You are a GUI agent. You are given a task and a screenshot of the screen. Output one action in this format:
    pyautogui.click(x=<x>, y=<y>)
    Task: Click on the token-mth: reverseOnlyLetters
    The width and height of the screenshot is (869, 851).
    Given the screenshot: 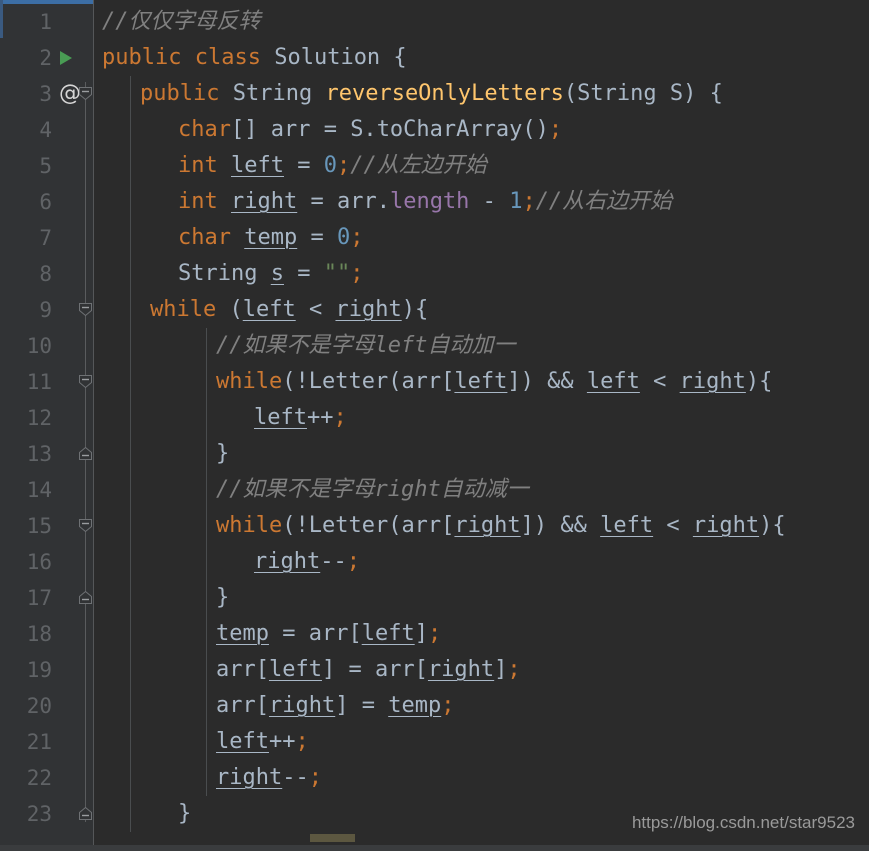 What is the action you would take?
    pyautogui.click(x=444, y=93)
    